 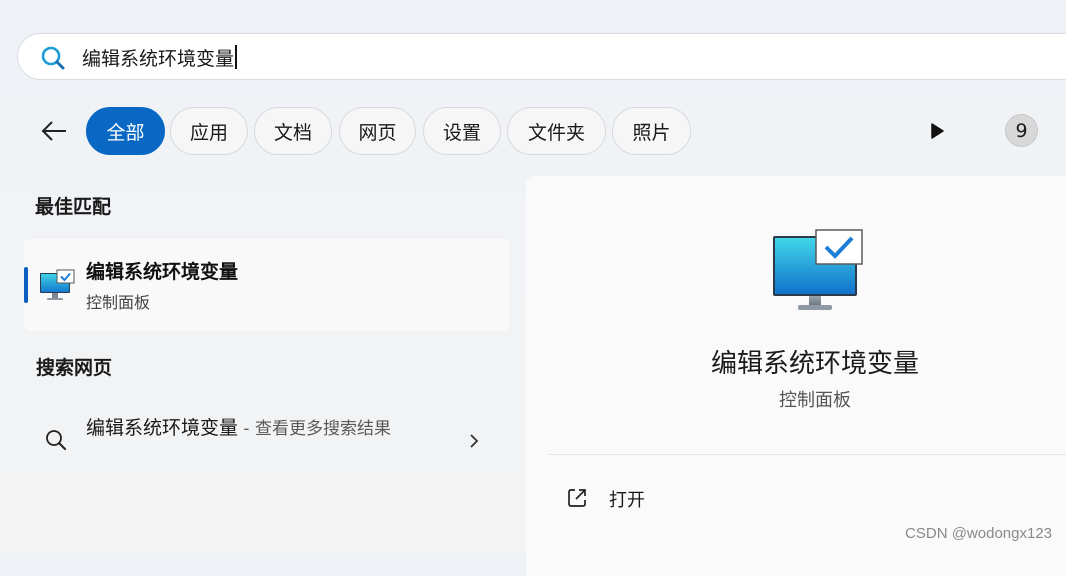 I want to click on tab-label: 照片, so click(x=651, y=132).